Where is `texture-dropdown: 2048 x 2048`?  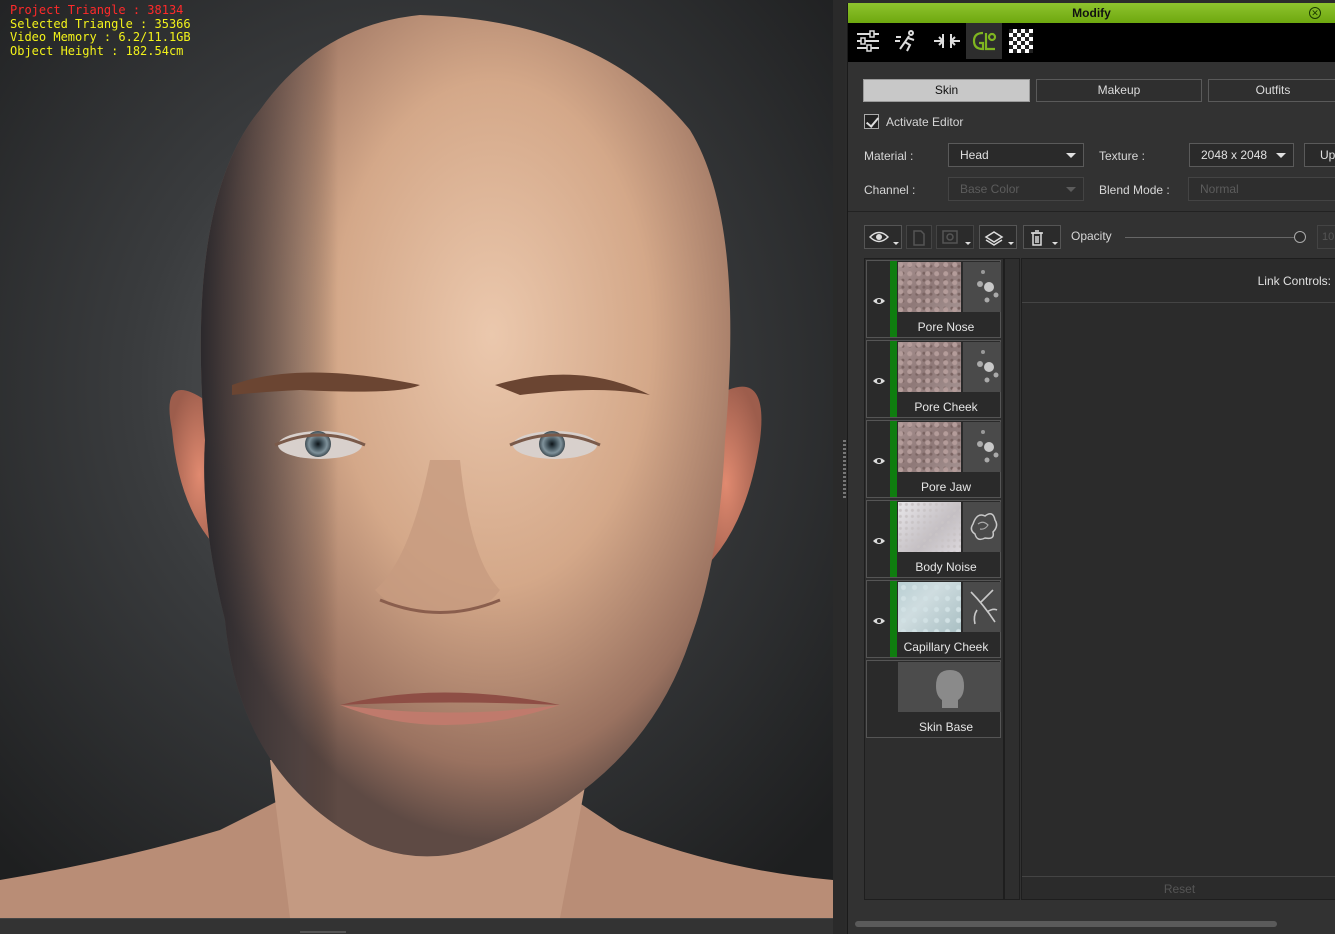
texture-dropdown: 2048 x 2048 is located at coordinates (1241, 155).